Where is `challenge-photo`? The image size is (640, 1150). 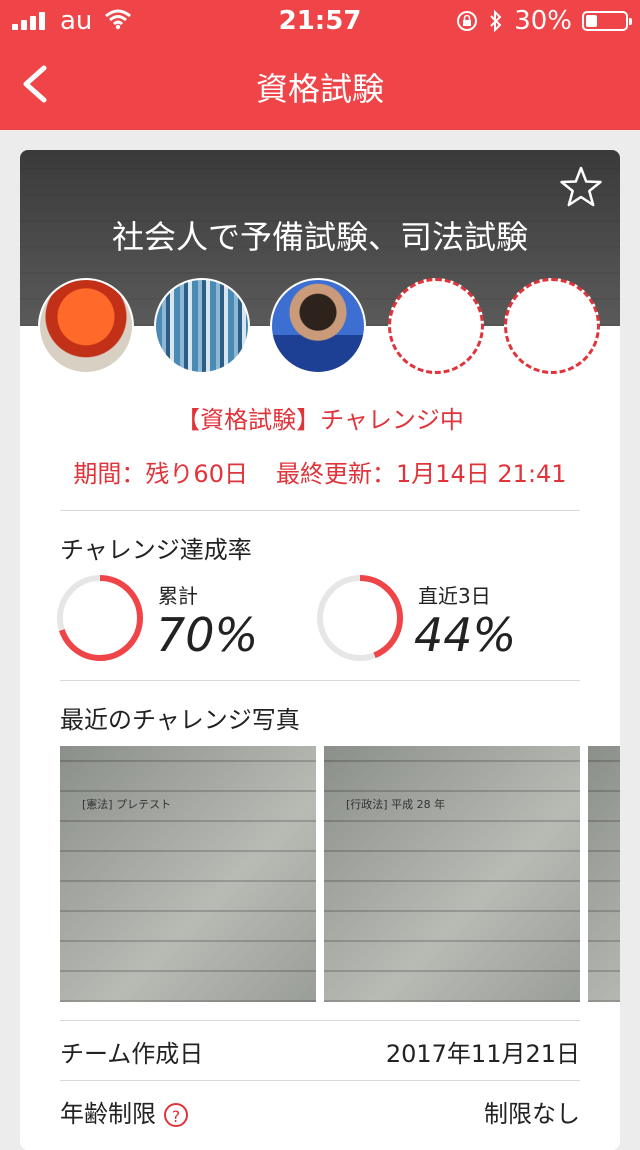 challenge-photo is located at coordinates (604, 874).